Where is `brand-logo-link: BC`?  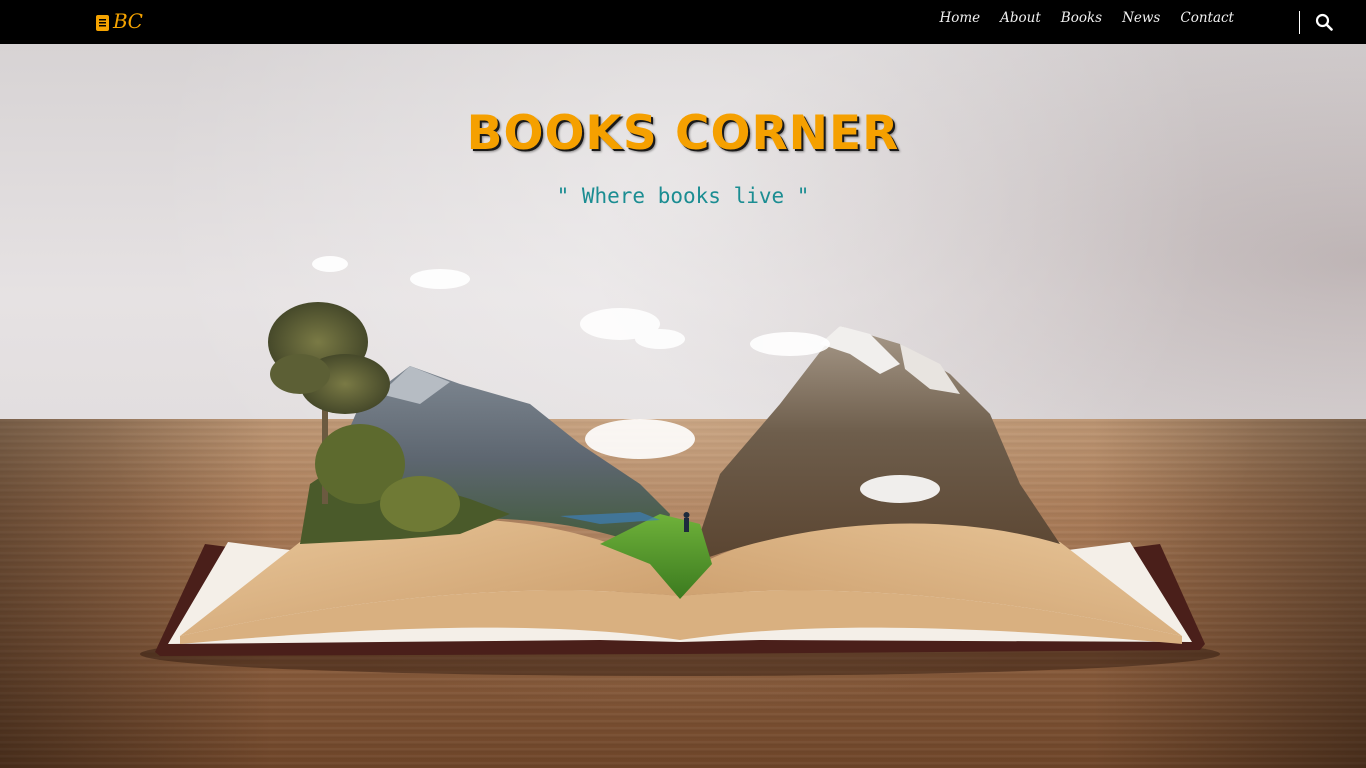
brand-logo-link: BC is located at coordinates (119, 21).